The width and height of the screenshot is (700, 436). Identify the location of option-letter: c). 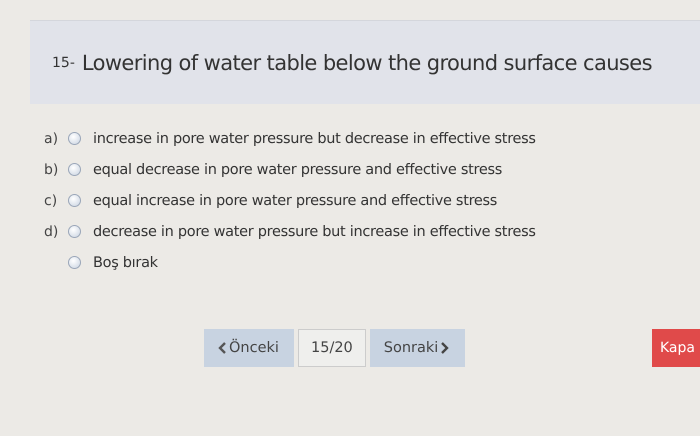
(51, 200).